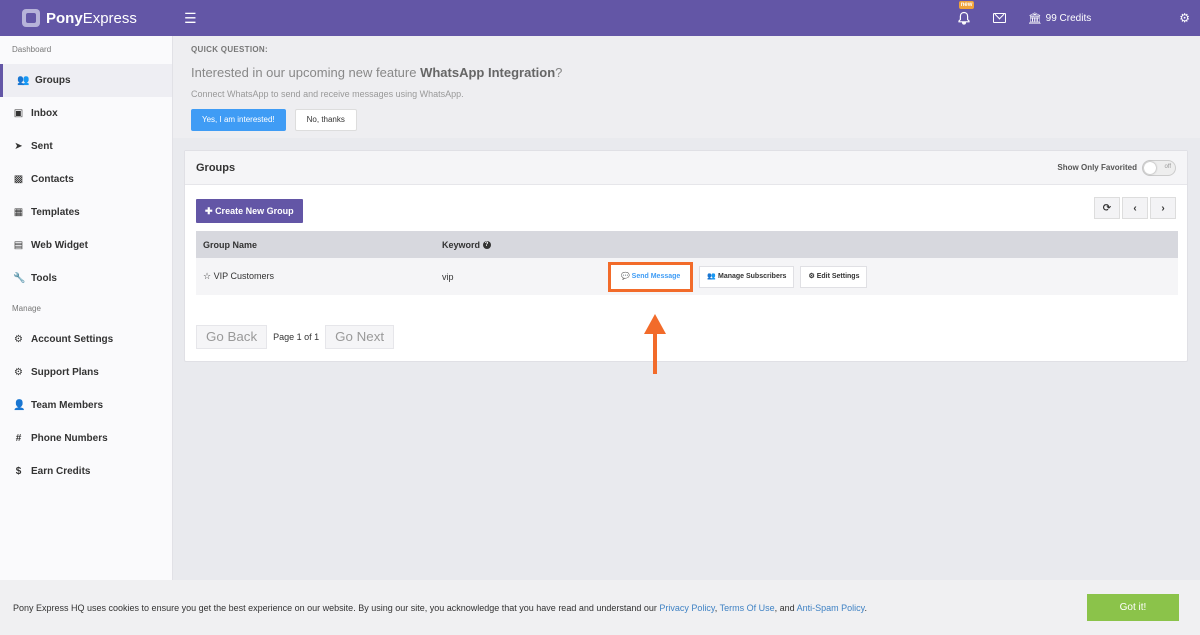 The image size is (1200, 635). I want to click on dollar-icon: $, so click(18, 471).